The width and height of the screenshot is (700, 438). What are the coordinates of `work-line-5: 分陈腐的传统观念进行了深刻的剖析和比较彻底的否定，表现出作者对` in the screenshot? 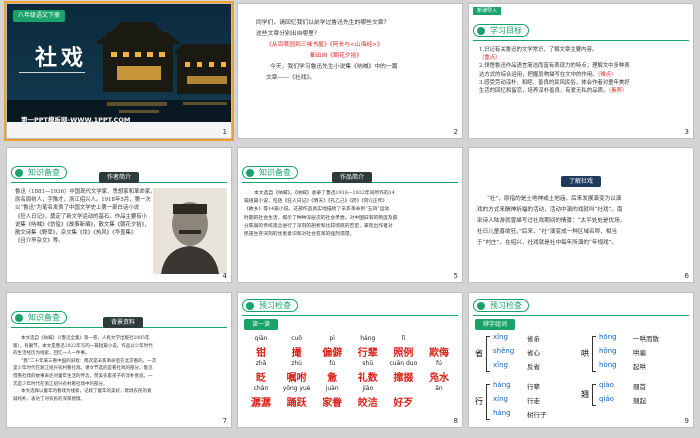 It's located at (318, 226).